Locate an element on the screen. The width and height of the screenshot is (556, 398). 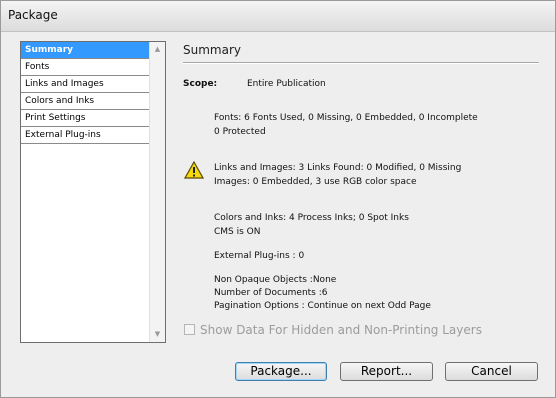
sidebar-item-links-and-images: Links and Images is located at coordinates (86, 84).